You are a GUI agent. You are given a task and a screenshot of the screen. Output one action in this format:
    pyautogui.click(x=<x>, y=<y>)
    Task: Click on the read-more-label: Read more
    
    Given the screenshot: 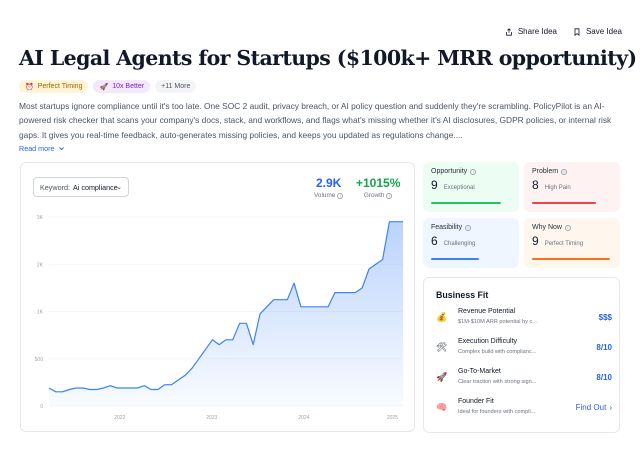 What is the action you would take?
    pyautogui.click(x=37, y=148)
    